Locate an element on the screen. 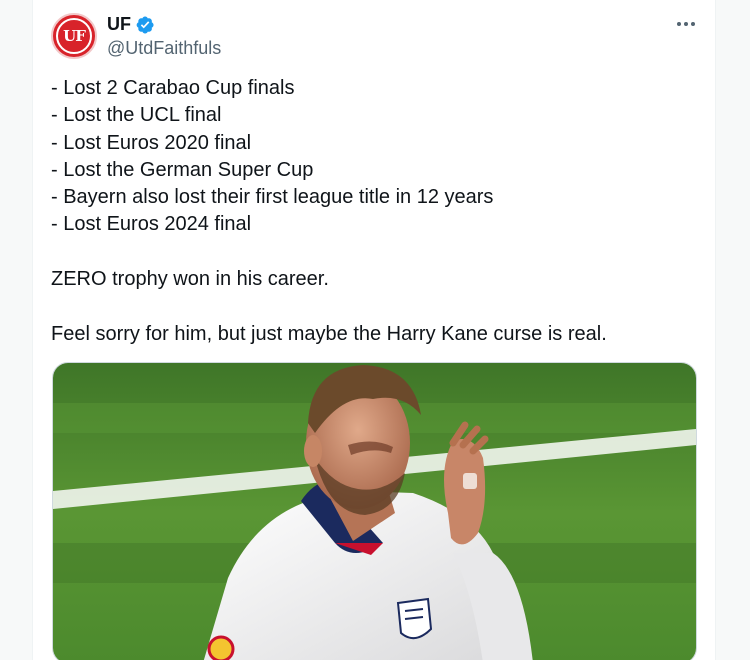 This screenshot has width=750, height=660. author-handle: @UtdFaithfuls is located at coordinates (164, 48).